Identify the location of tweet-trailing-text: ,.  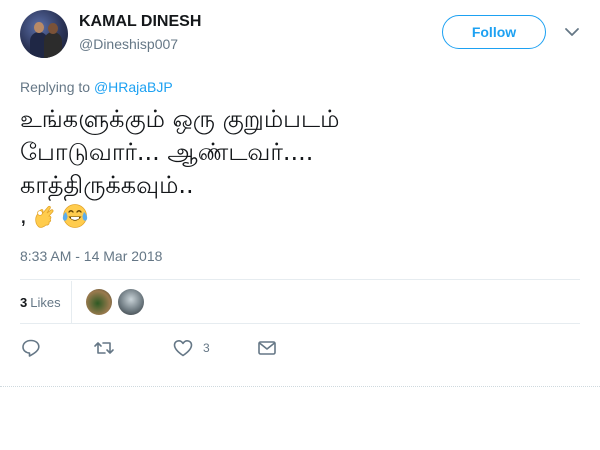
(23, 215).